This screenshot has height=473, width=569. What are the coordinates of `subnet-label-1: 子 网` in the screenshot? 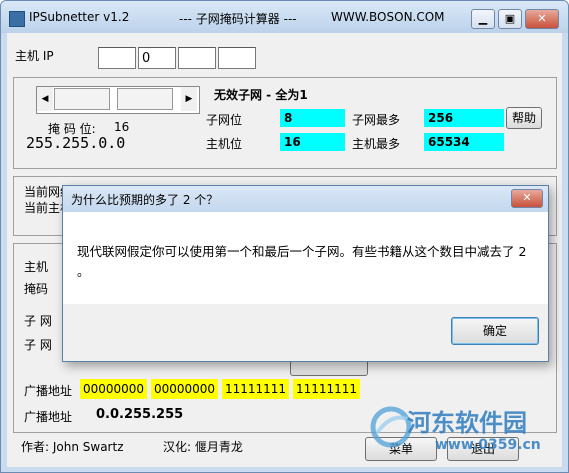 It's located at (38, 321).